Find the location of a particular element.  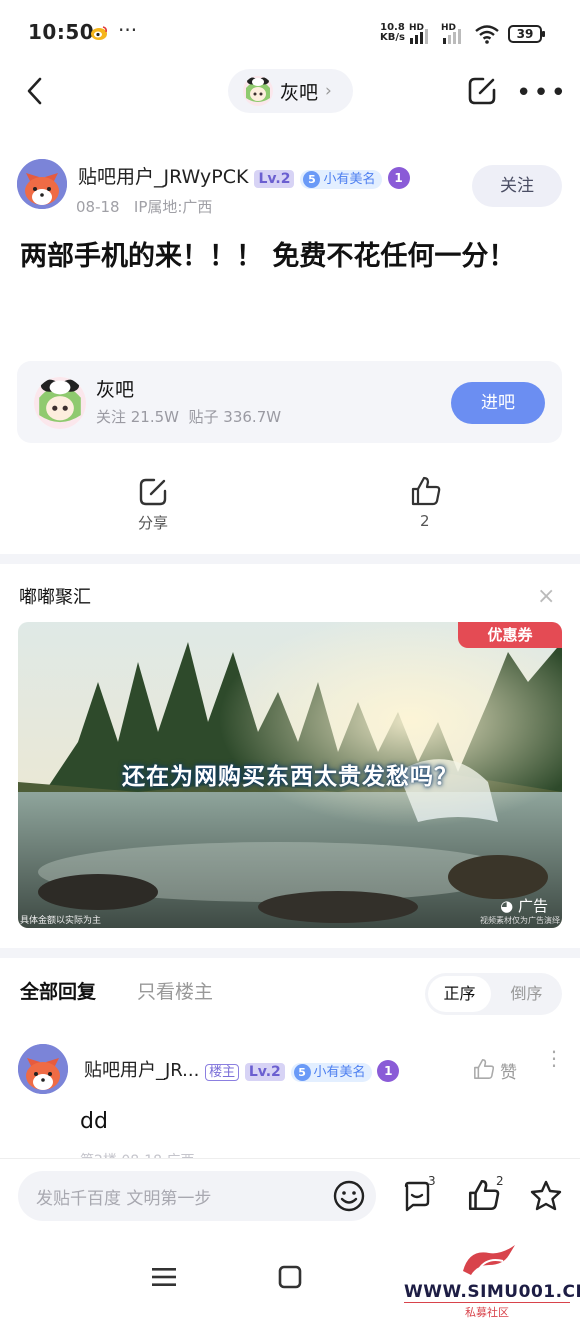

signal-1-icon is located at coordinates (419, 36).